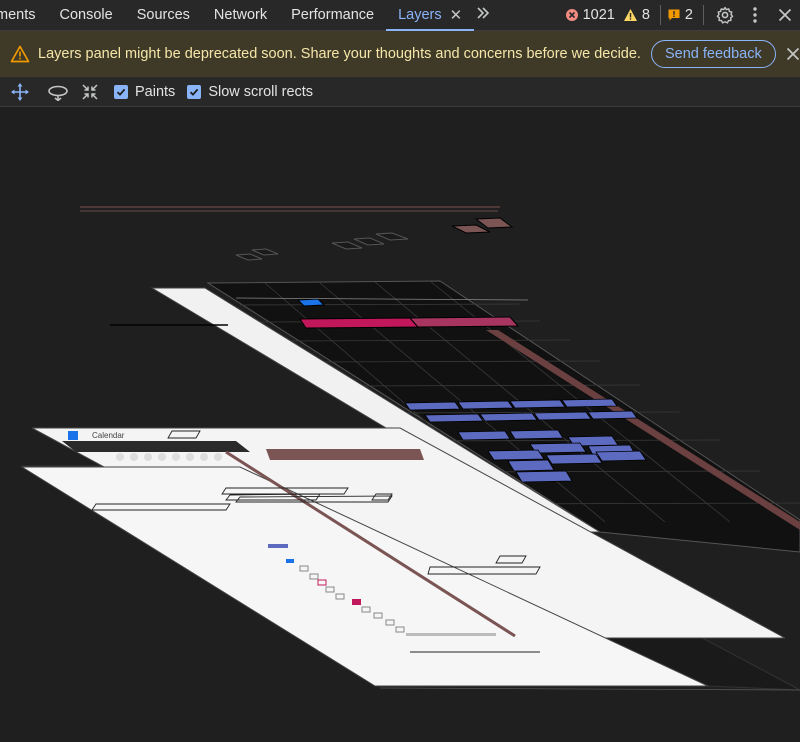  What do you see at coordinates (630, 15) in the screenshot?
I see `warning-icon` at bounding box center [630, 15].